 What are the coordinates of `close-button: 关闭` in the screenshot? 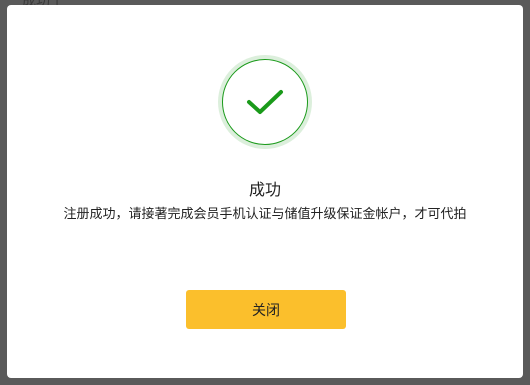 It's located at (266, 309).